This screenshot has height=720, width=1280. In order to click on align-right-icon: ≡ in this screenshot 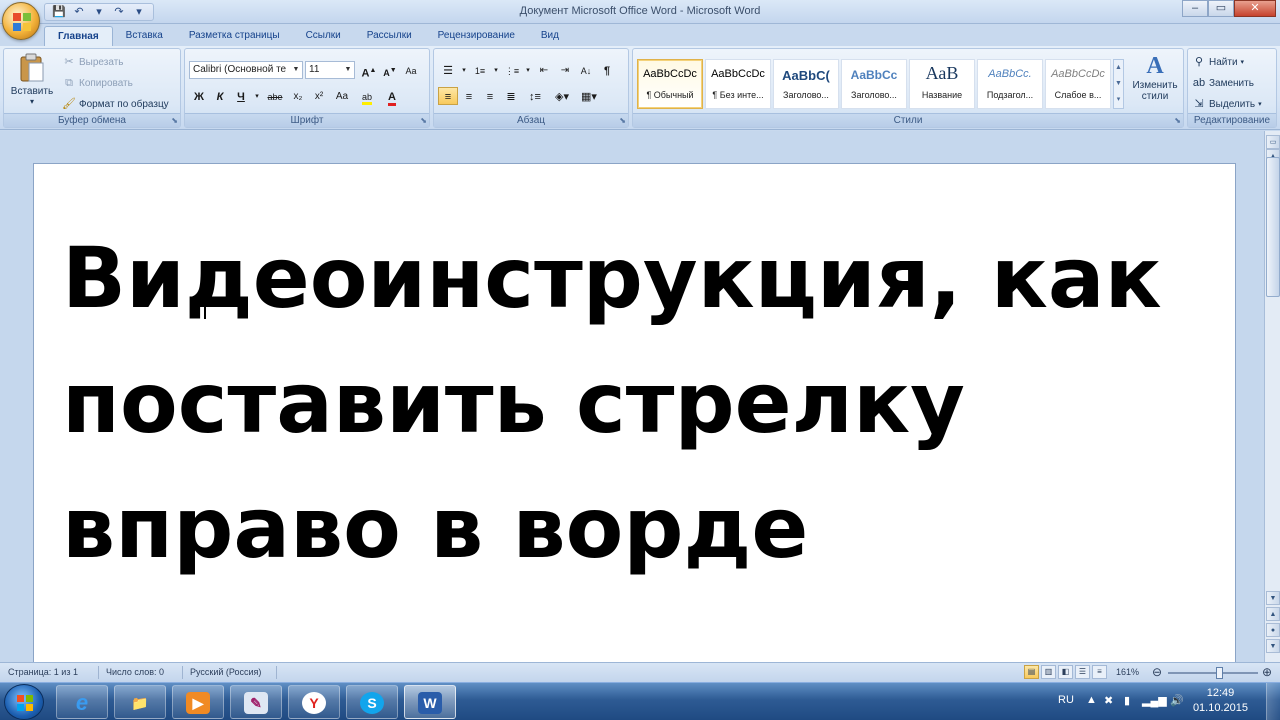, I will do `click(490, 96)`.